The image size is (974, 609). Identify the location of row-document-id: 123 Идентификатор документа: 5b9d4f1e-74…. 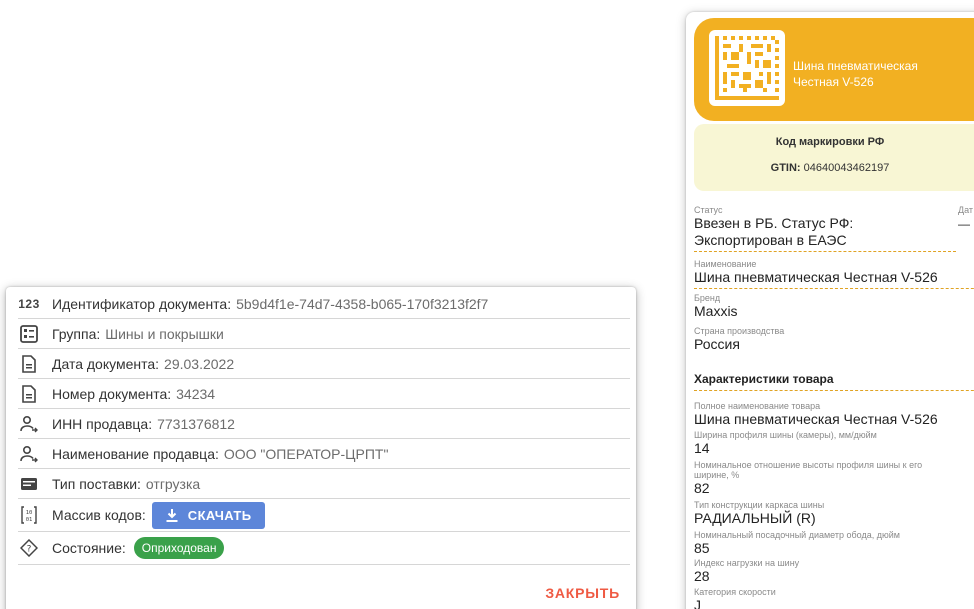
(324, 304).